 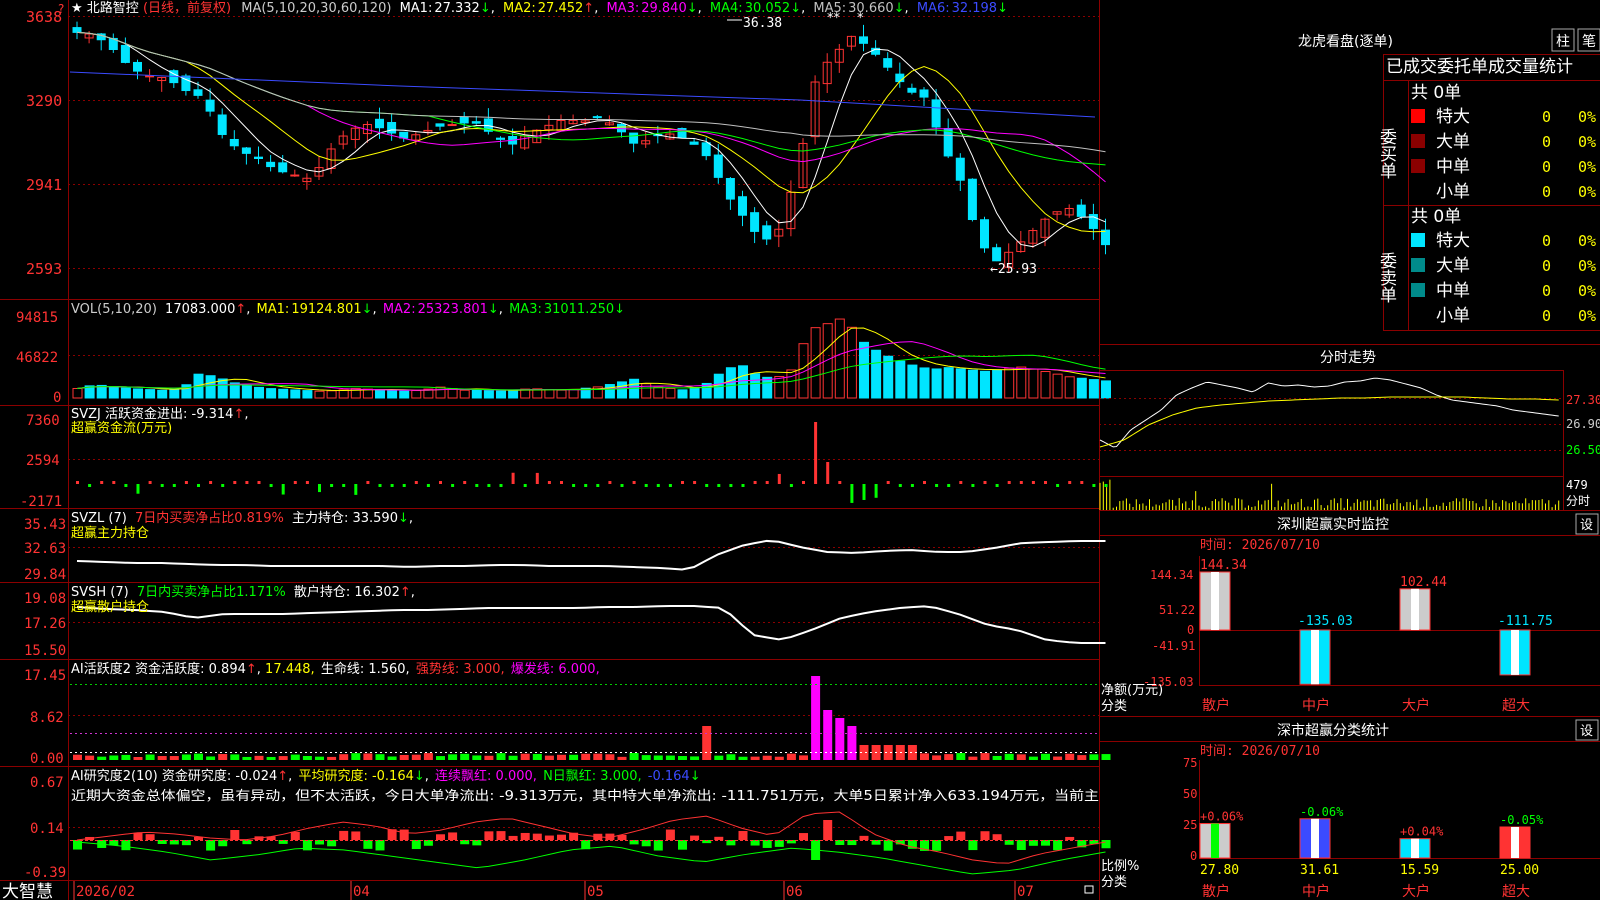 I want to click on ma-line, so click(x=591, y=107).